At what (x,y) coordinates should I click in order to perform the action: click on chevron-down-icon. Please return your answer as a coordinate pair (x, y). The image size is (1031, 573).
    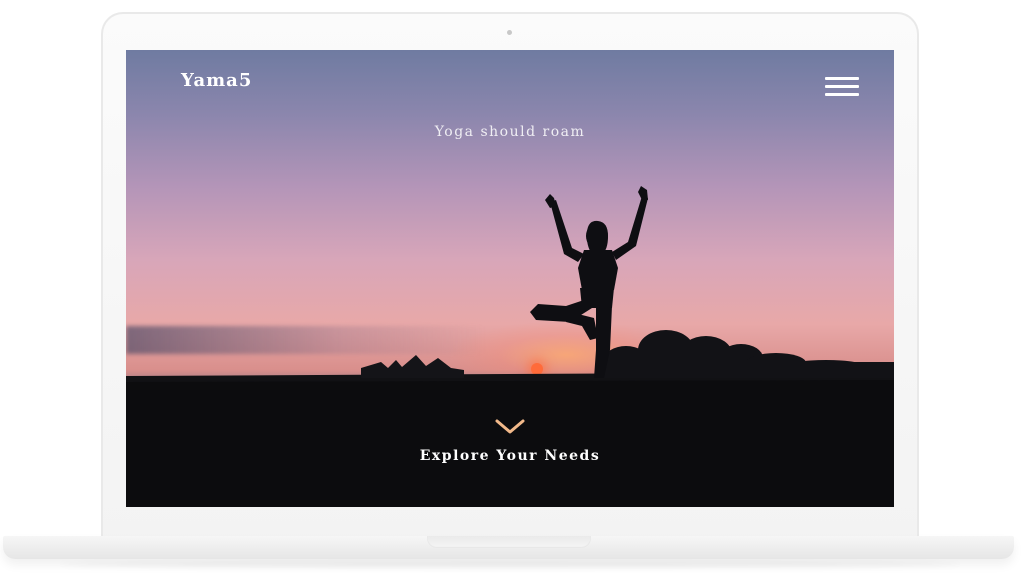
    Looking at the image, I should click on (510, 427).